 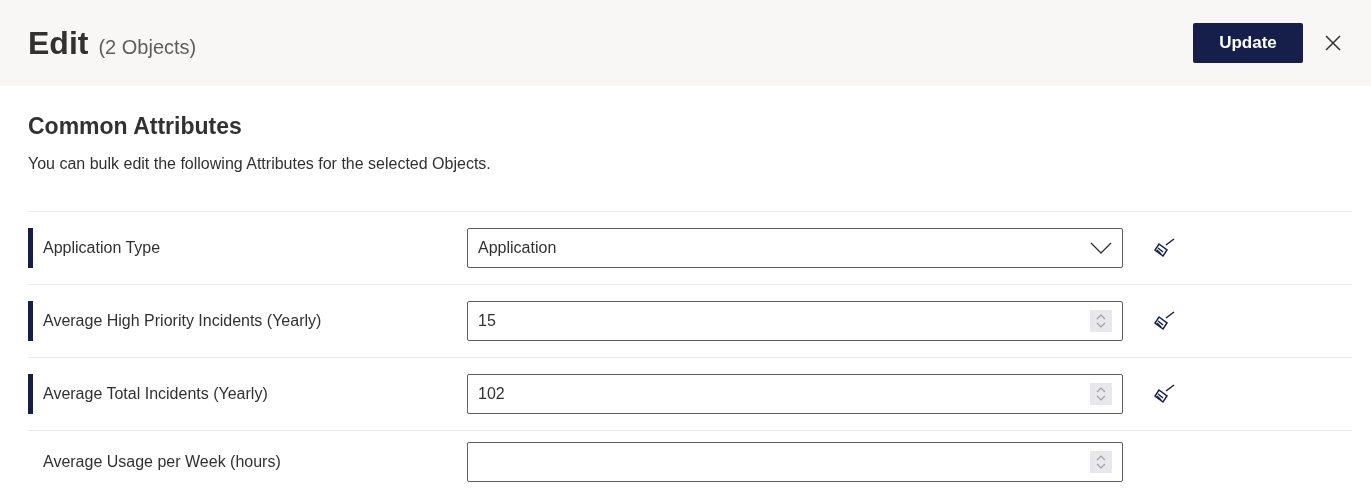 What do you see at coordinates (795, 394) in the screenshot?
I see `number-field: 102` at bounding box center [795, 394].